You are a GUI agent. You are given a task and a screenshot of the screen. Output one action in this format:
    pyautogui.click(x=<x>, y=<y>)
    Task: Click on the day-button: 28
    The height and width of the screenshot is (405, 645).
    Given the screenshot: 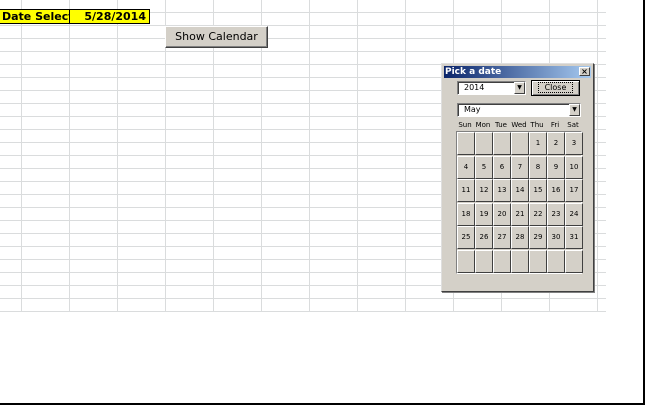 What is the action you would take?
    pyautogui.click(x=520, y=237)
    